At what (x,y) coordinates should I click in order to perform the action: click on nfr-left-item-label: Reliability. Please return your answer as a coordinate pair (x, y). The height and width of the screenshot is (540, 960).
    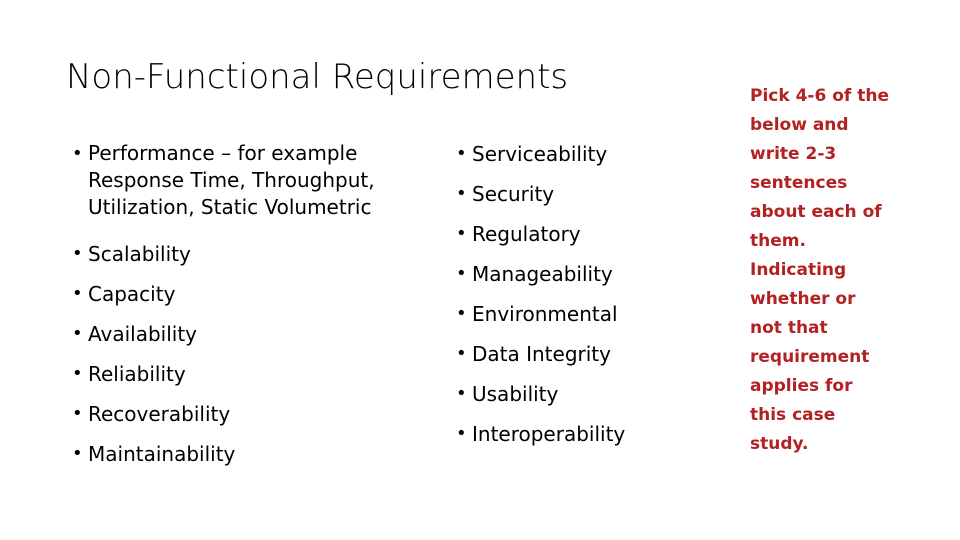
    Looking at the image, I should click on (137, 374).